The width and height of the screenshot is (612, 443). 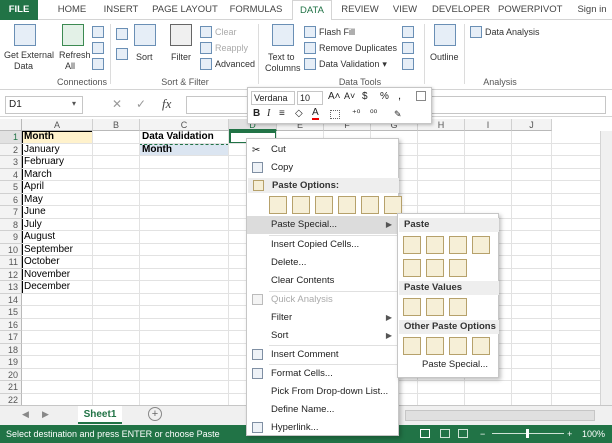 What do you see at coordinates (185, 10) in the screenshot?
I see `tab-page-layout: PAGE LAYOUT` at bounding box center [185, 10].